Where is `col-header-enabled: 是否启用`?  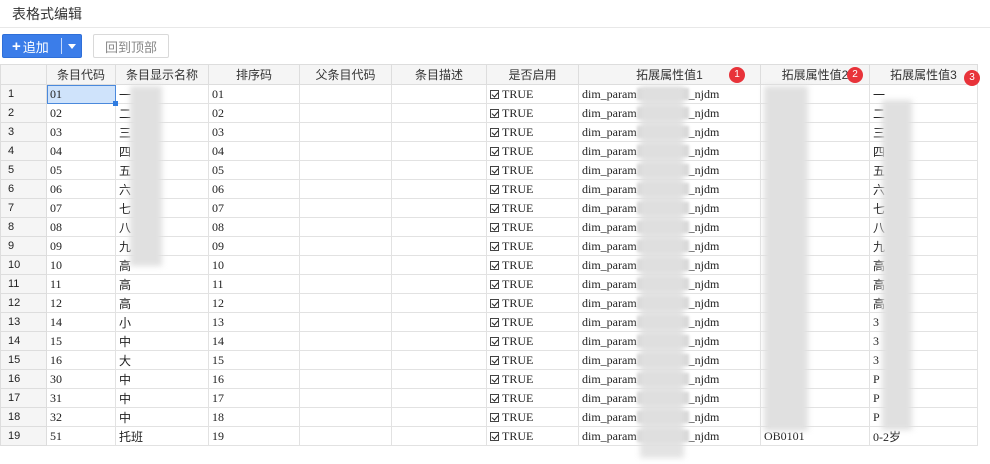
col-header-enabled: 是否启用 is located at coordinates (532, 74).